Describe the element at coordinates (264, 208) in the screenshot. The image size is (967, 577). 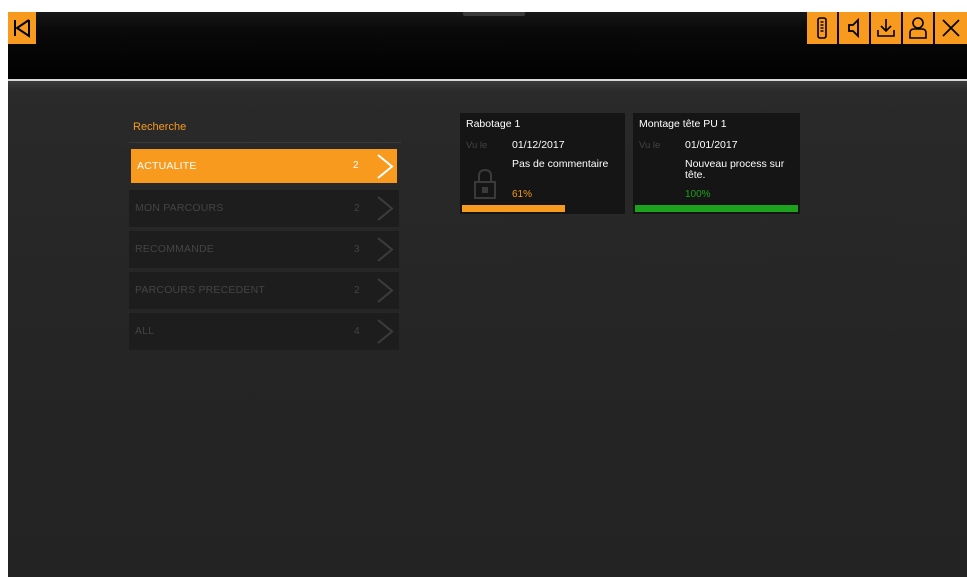
I see `category-mon-parcours: MON PARCOURS 2` at that location.